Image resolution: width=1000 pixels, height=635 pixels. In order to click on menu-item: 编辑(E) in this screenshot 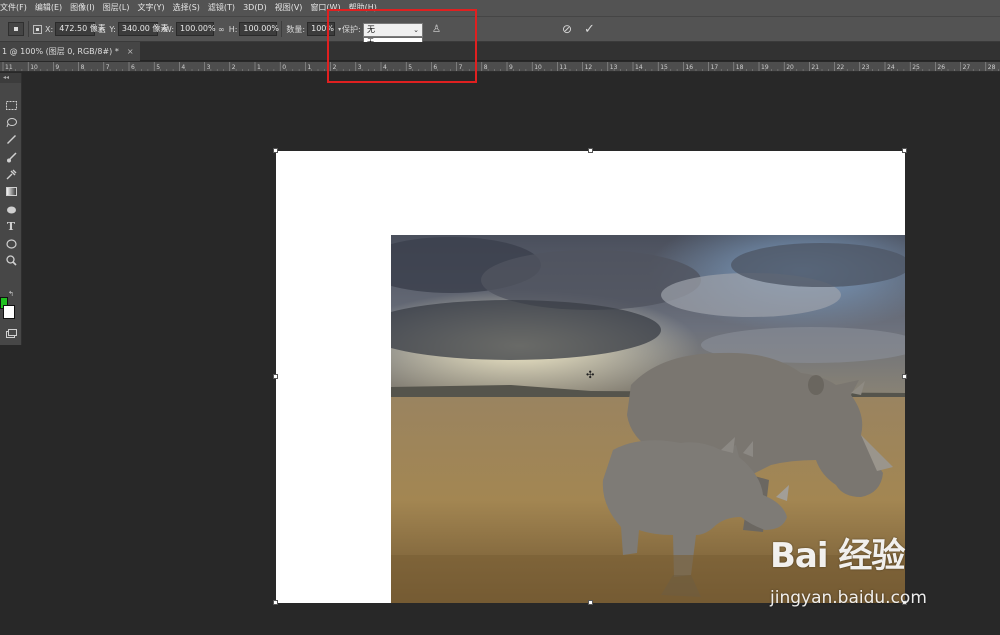, I will do `click(48, 8)`.